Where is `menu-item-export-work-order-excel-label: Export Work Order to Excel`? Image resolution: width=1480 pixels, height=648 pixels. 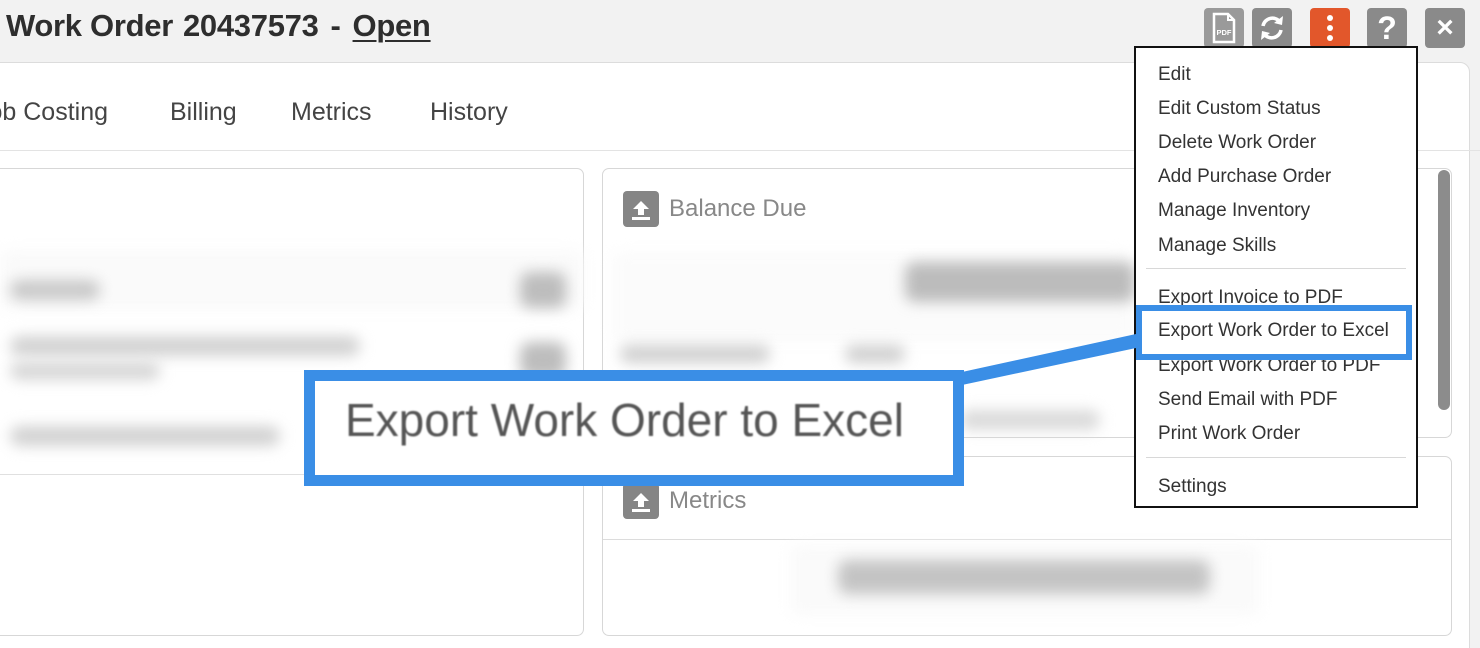 menu-item-export-work-order-excel-label: Export Work Order to Excel is located at coordinates (1273, 330).